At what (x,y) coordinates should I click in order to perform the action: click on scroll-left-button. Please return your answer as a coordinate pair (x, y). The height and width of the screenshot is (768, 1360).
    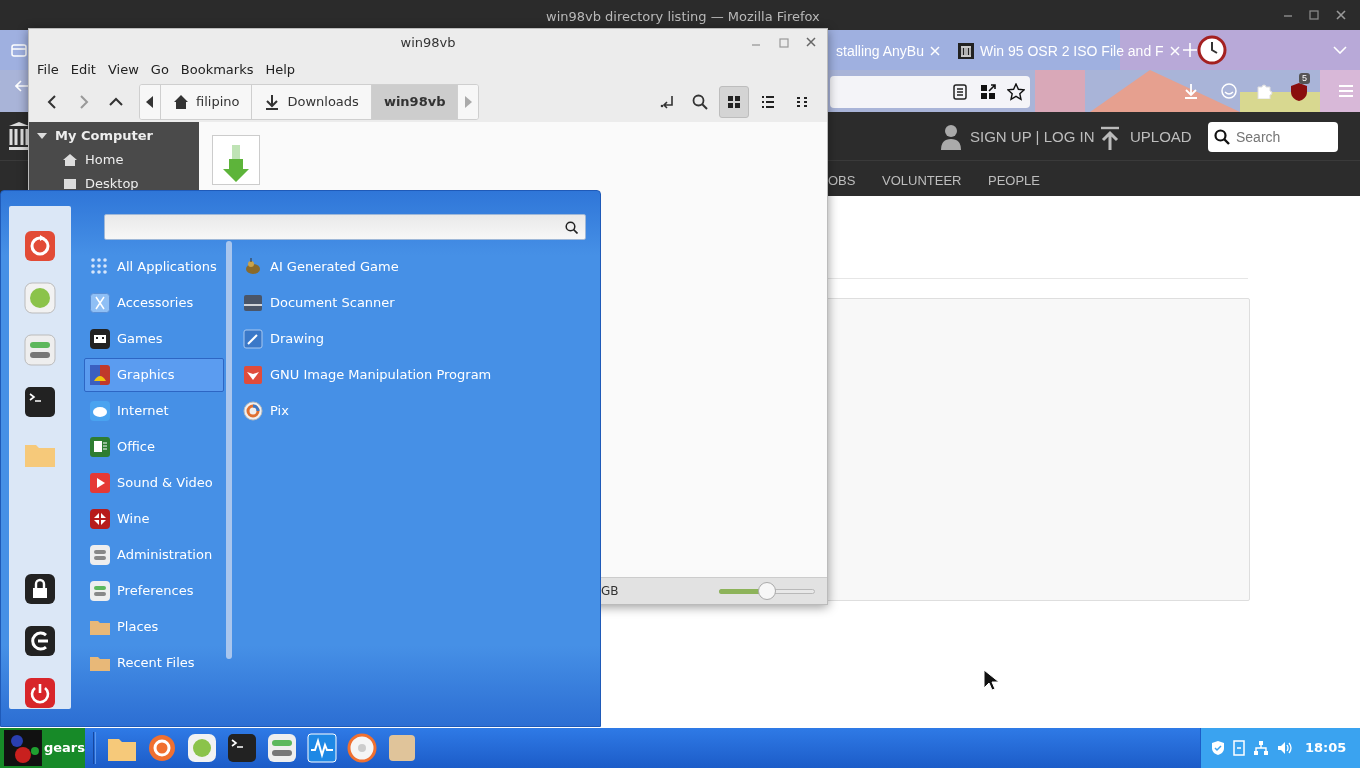
    Looking at the image, I should click on (150, 102).